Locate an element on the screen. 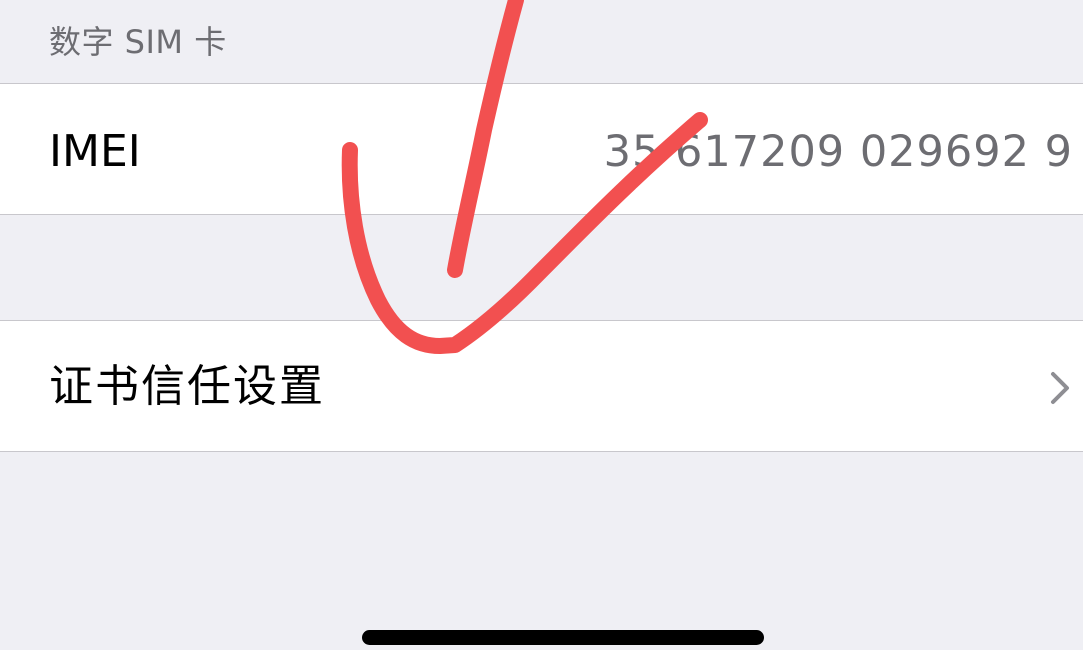 The height and width of the screenshot is (650, 1083). home-indicator is located at coordinates (563, 637).